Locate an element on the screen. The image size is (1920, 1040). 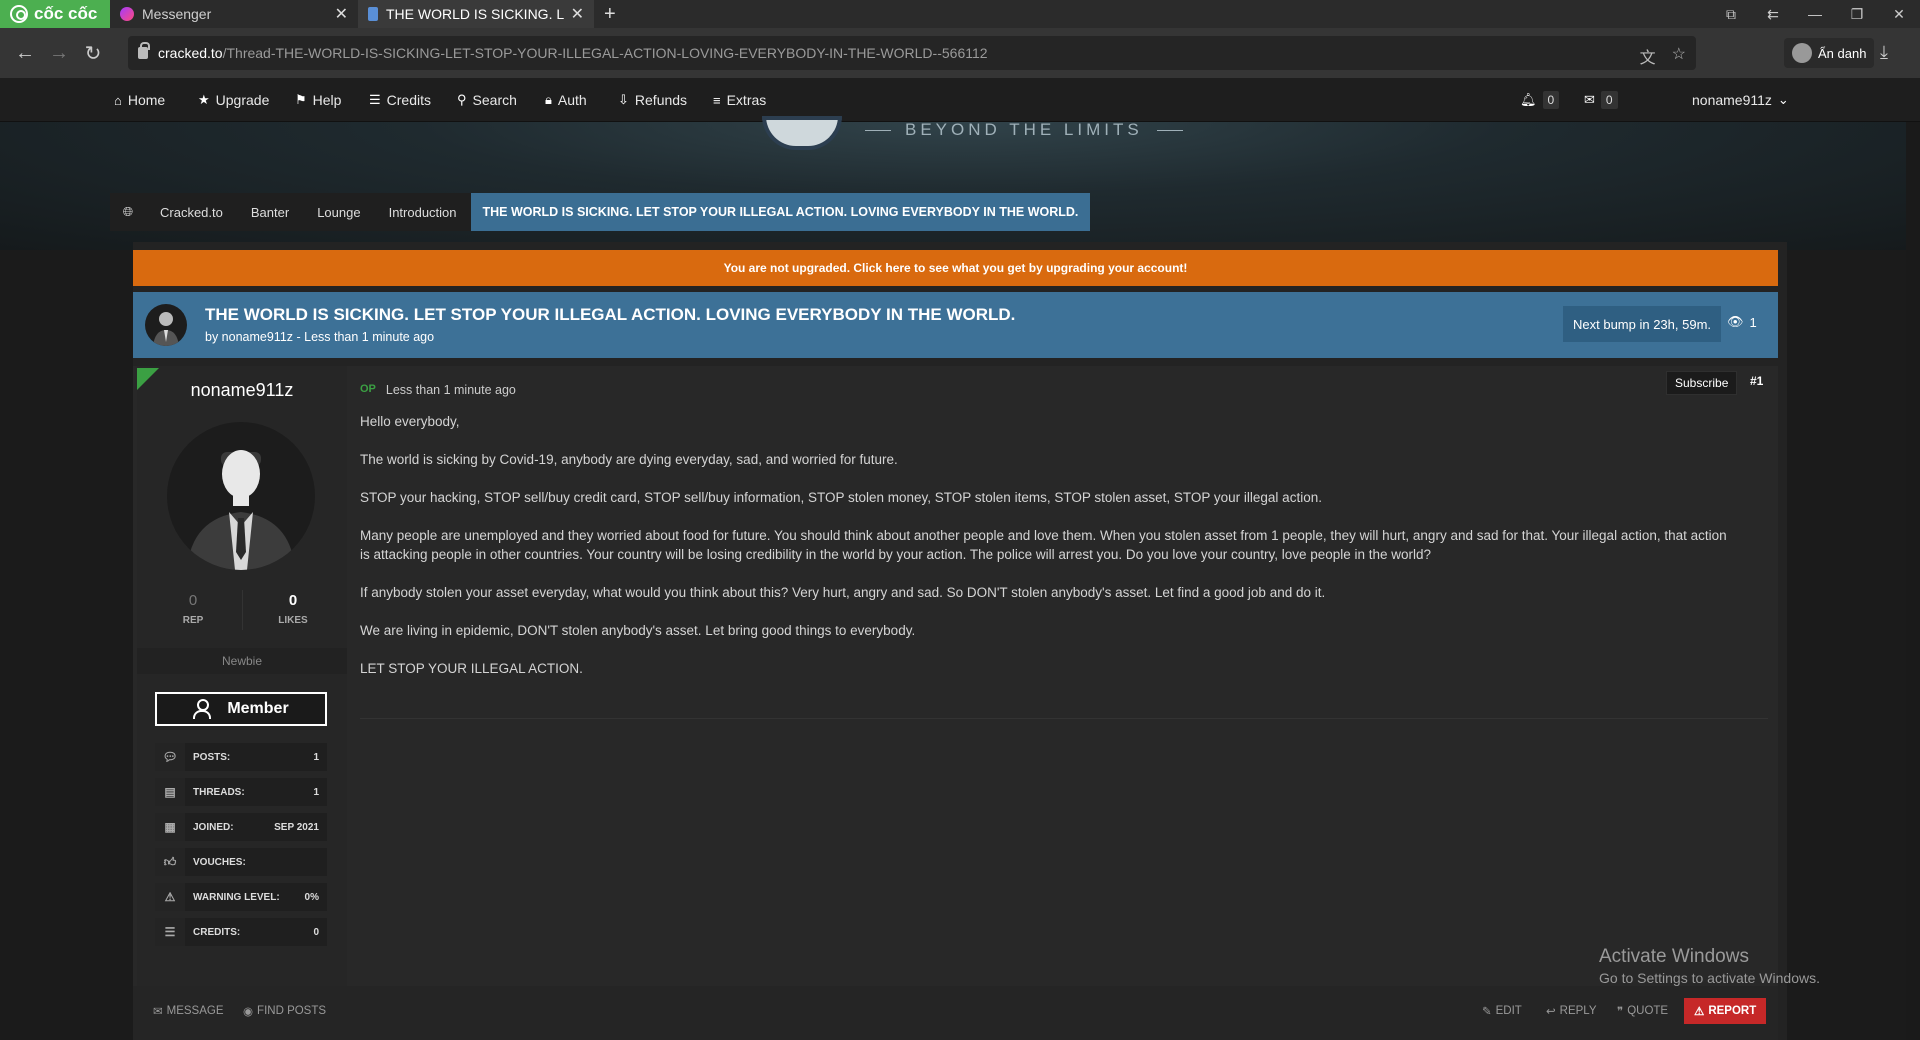
message-button: ✉ MESSAGE is located at coordinates (188, 1011).